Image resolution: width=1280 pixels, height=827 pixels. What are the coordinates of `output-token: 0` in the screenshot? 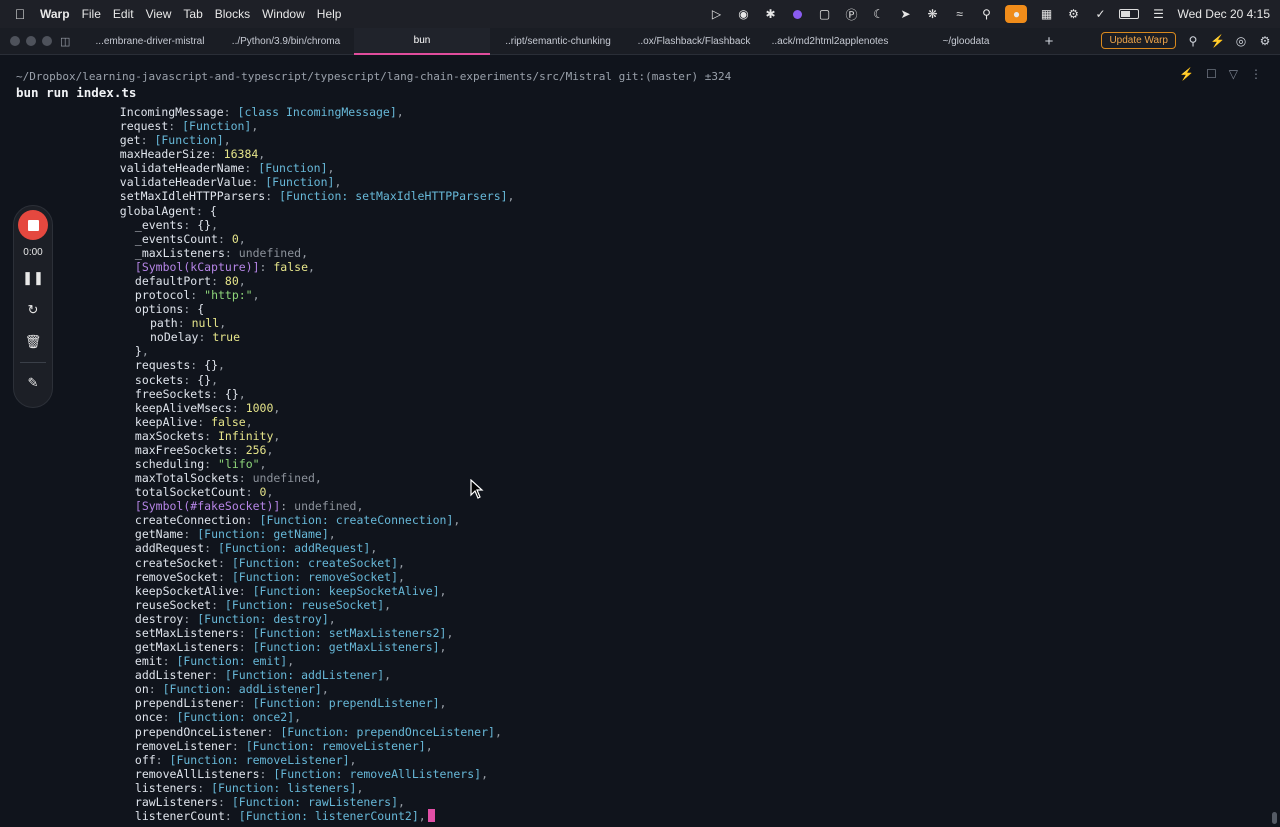 It's located at (235, 238).